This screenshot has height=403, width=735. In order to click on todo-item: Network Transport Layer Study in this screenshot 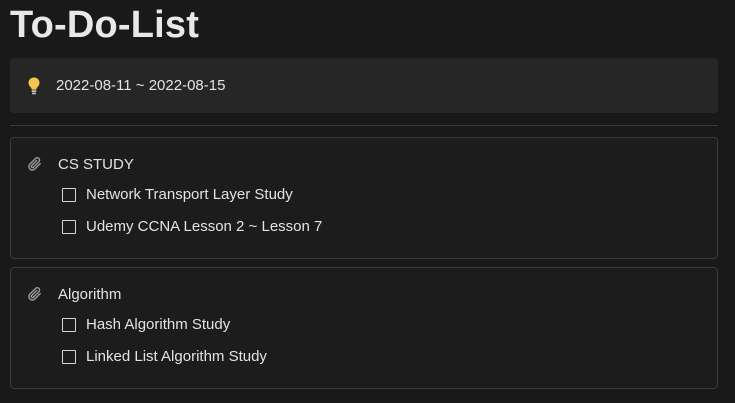, I will do `click(177, 194)`.